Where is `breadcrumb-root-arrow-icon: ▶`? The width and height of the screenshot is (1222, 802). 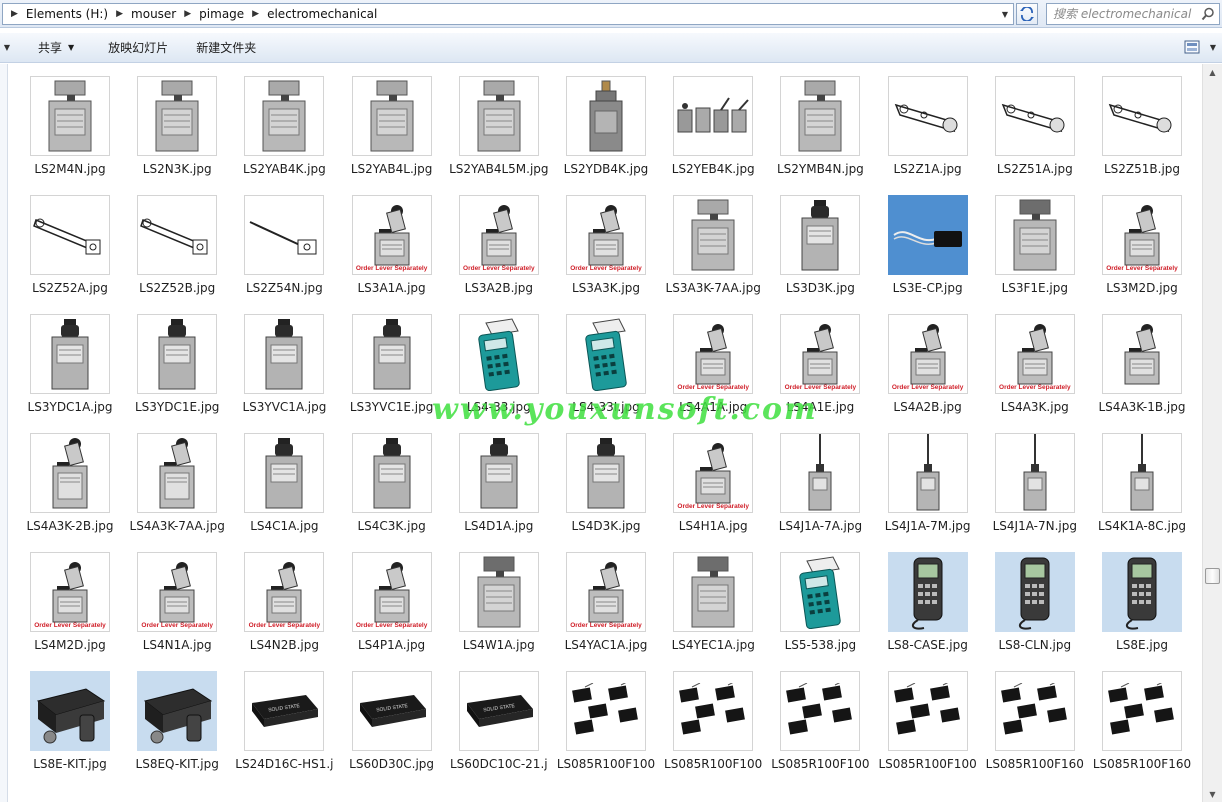
breadcrumb-root-arrow-icon: ▶ is located at coordinates (14, 14).